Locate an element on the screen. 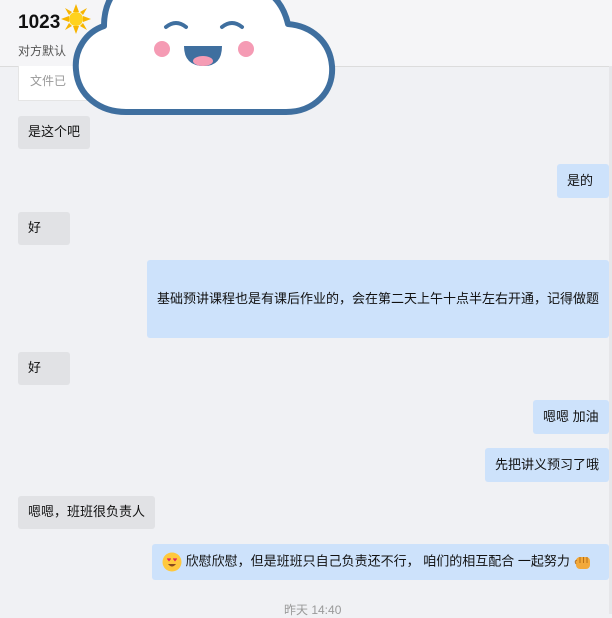 The image size is (612, 618). raised-fist-emoji-icon is located at coordinates (583, 563).